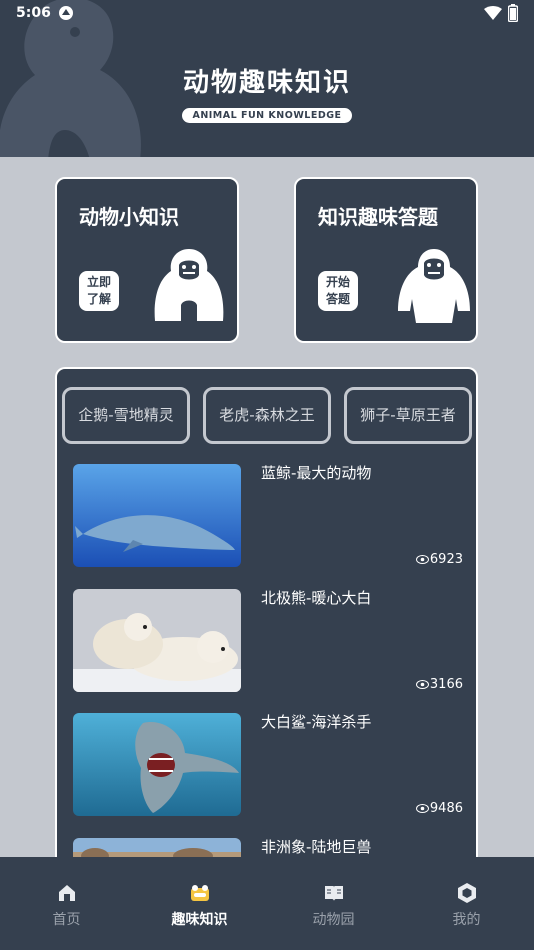  I want to click on bottom-nav: 首页 趣味知识 动物园 我的, so click(267, 903).